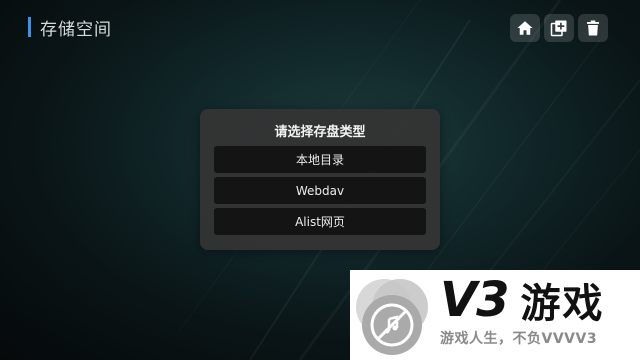 The height and width of the screenshot is (360, 640). Describe the element at coordinates (76, 29) in the screenshot. I see `page-title: 存储空间` at that location.